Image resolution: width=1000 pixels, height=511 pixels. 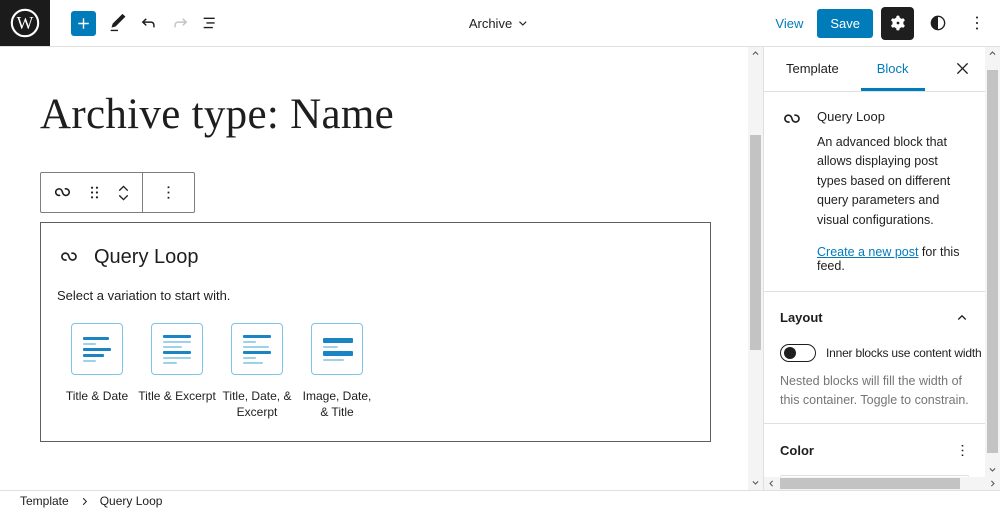 What do you see at coordinates (812, 68) in the screenshot?
I see `tab-template: Template` at bounding box center [812, 68].